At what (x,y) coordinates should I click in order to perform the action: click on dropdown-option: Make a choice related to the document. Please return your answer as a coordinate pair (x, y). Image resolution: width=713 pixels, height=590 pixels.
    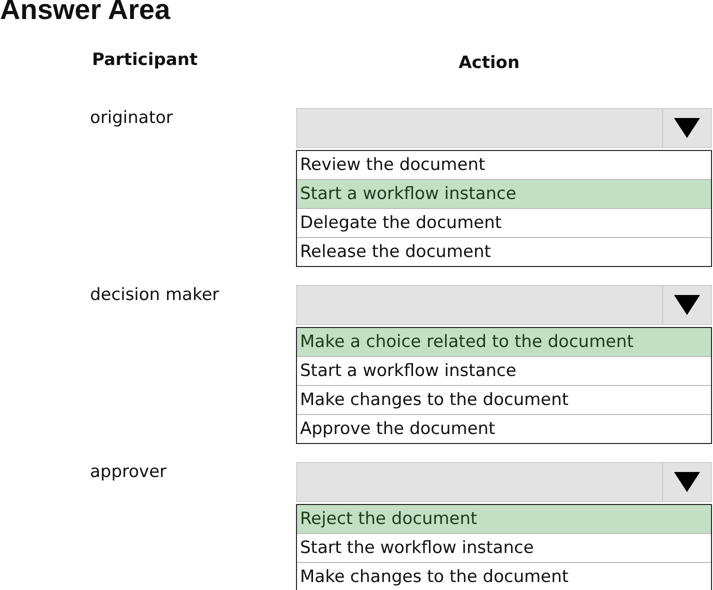
    Looking at the image, I should click on (504, 342).